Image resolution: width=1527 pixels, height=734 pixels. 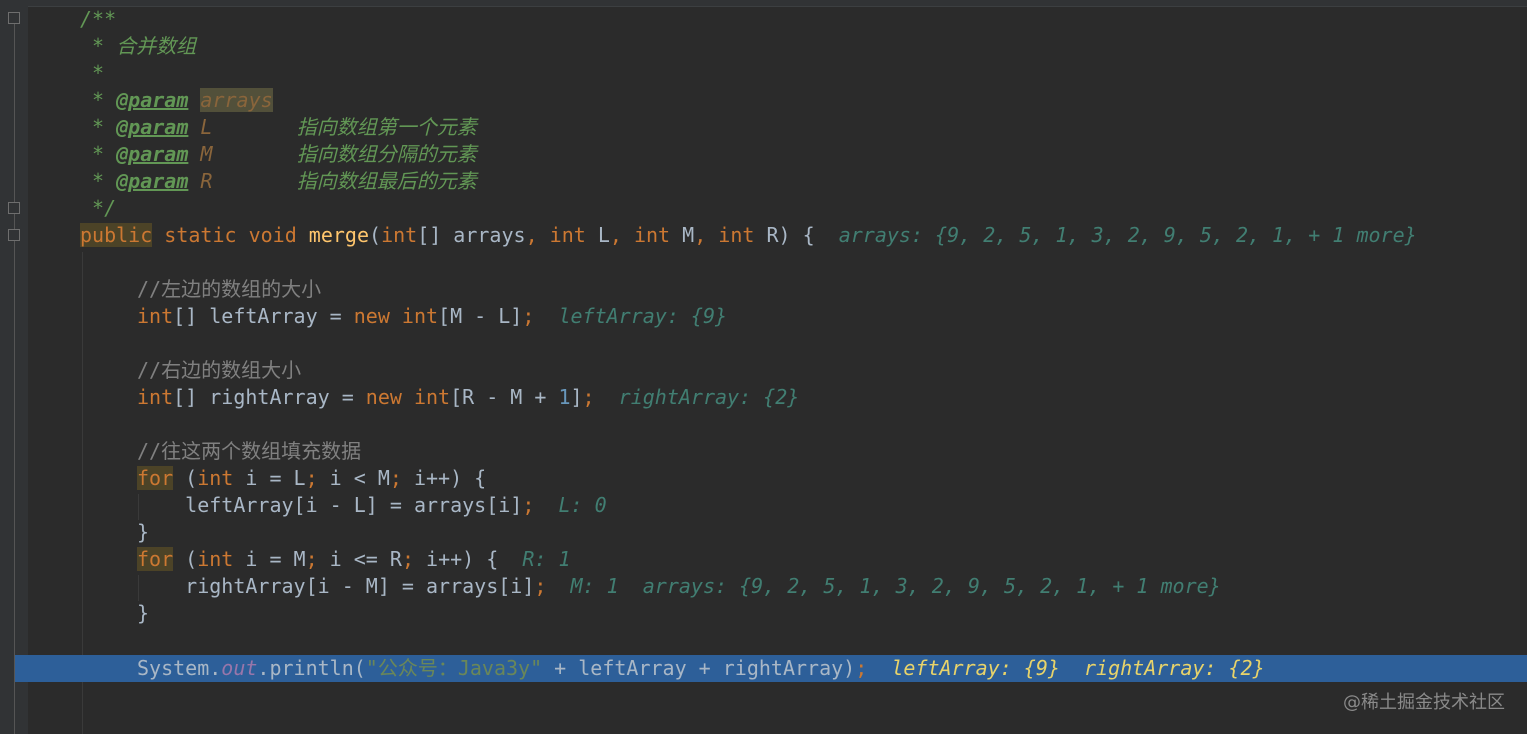 I want to click on code-text: i = M, so click(x=269, y=559).